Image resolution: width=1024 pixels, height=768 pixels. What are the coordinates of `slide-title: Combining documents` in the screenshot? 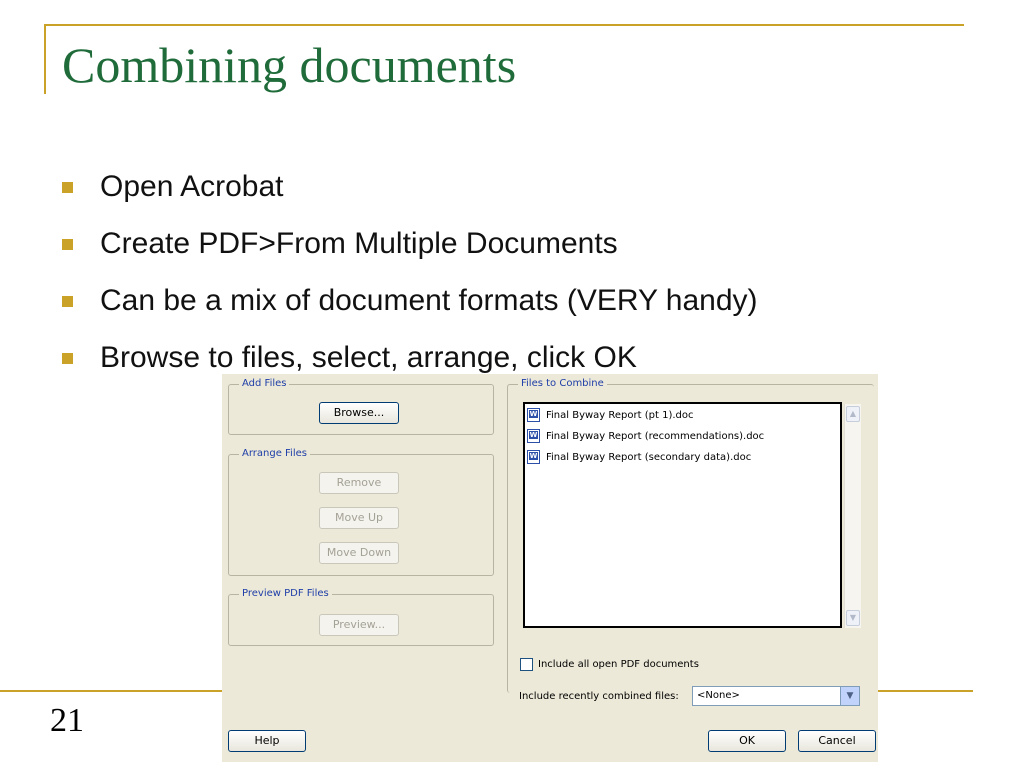 It's located at (289, 65).